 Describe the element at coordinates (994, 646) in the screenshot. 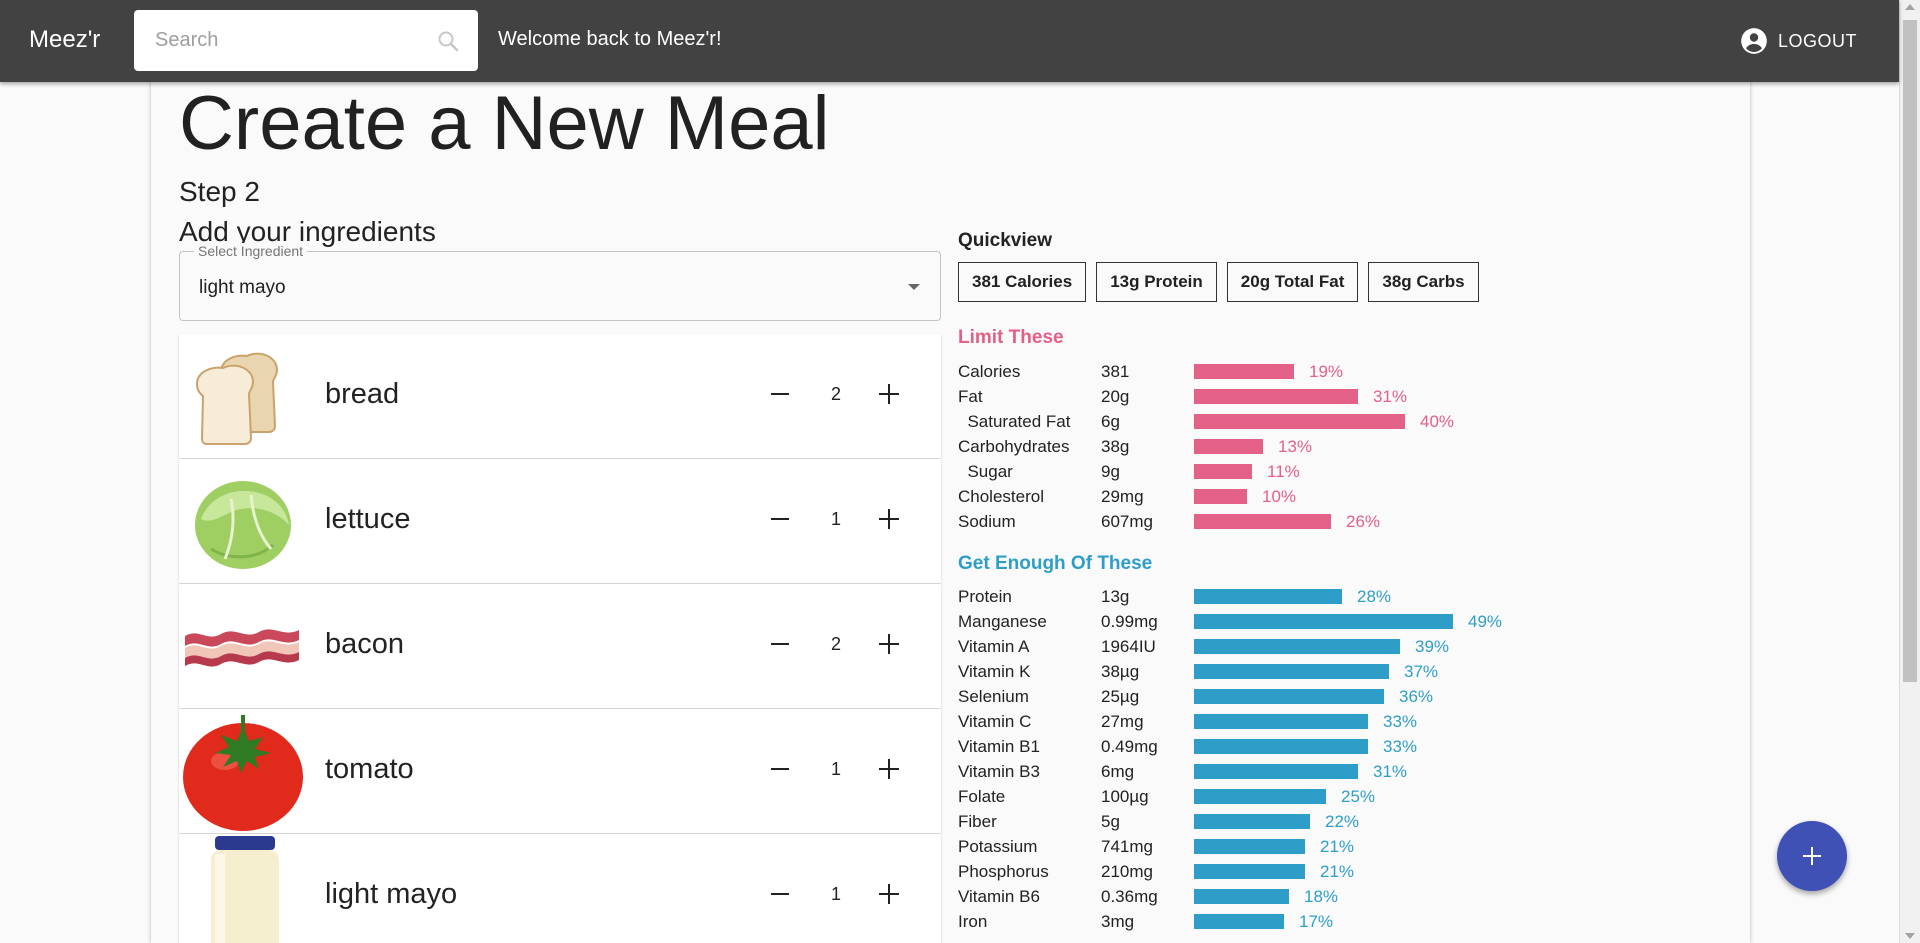

I see `nutrient-label: Vitamin A` at that location.